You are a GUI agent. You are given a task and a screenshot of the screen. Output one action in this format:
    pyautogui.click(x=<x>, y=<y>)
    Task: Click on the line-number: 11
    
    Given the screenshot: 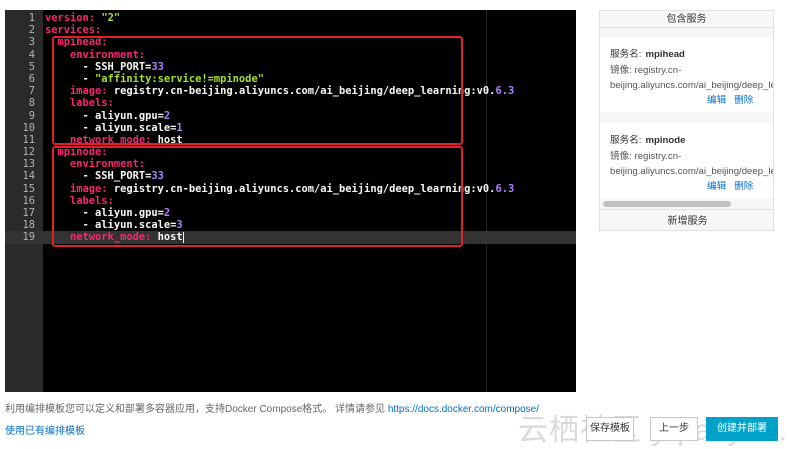 What is the action you would take?
    pyautogui.click(x=28, y=139)
    